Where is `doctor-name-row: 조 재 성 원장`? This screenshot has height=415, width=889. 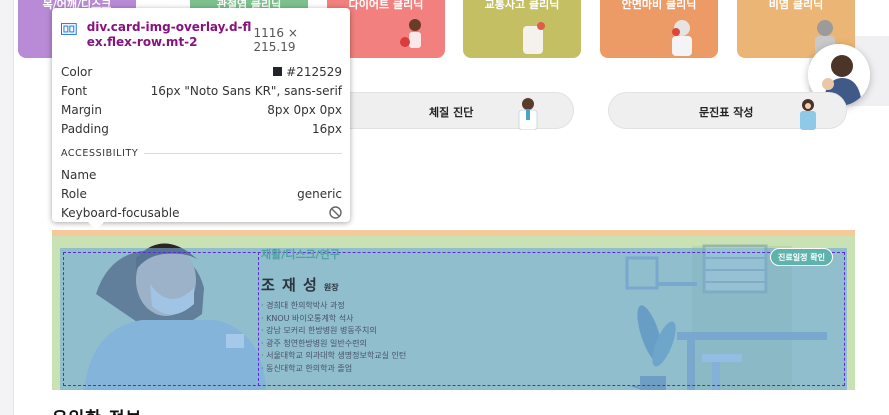
doctor-name-row: 조 재 성 원장 is located at coordinates (300, 284).